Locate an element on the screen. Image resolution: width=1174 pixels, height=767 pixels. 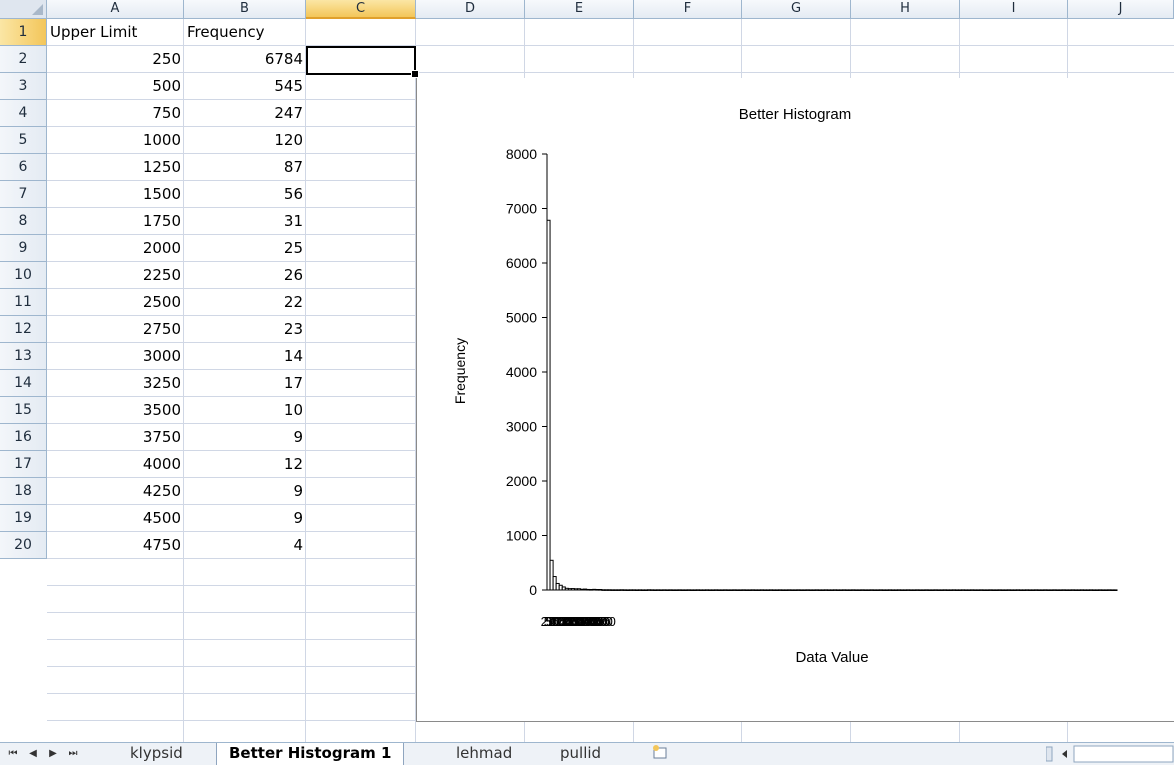
cell-b11: 22 is located at coordinates (245, 302).